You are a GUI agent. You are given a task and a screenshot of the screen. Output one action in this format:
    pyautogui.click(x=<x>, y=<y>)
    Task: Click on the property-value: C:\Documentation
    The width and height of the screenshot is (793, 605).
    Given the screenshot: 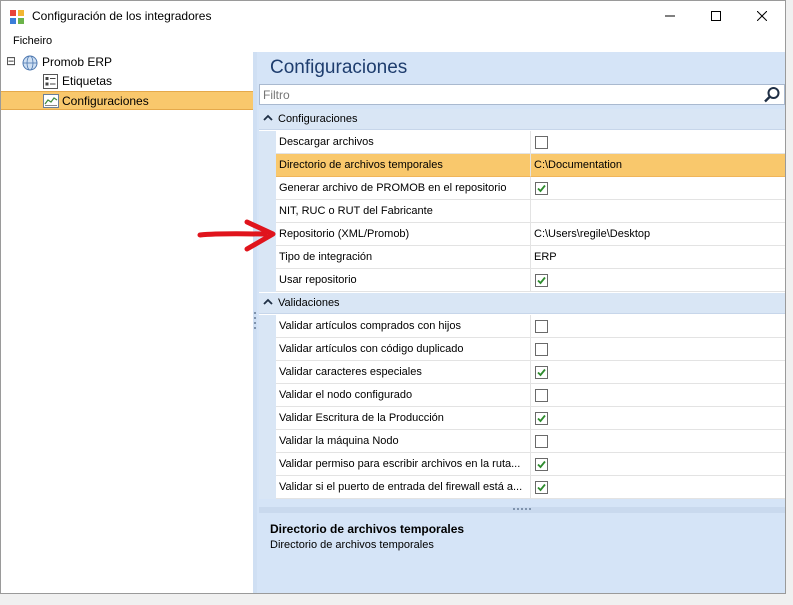 What is the action you would take?
    pyautogui.click(x=658, y=165)
    